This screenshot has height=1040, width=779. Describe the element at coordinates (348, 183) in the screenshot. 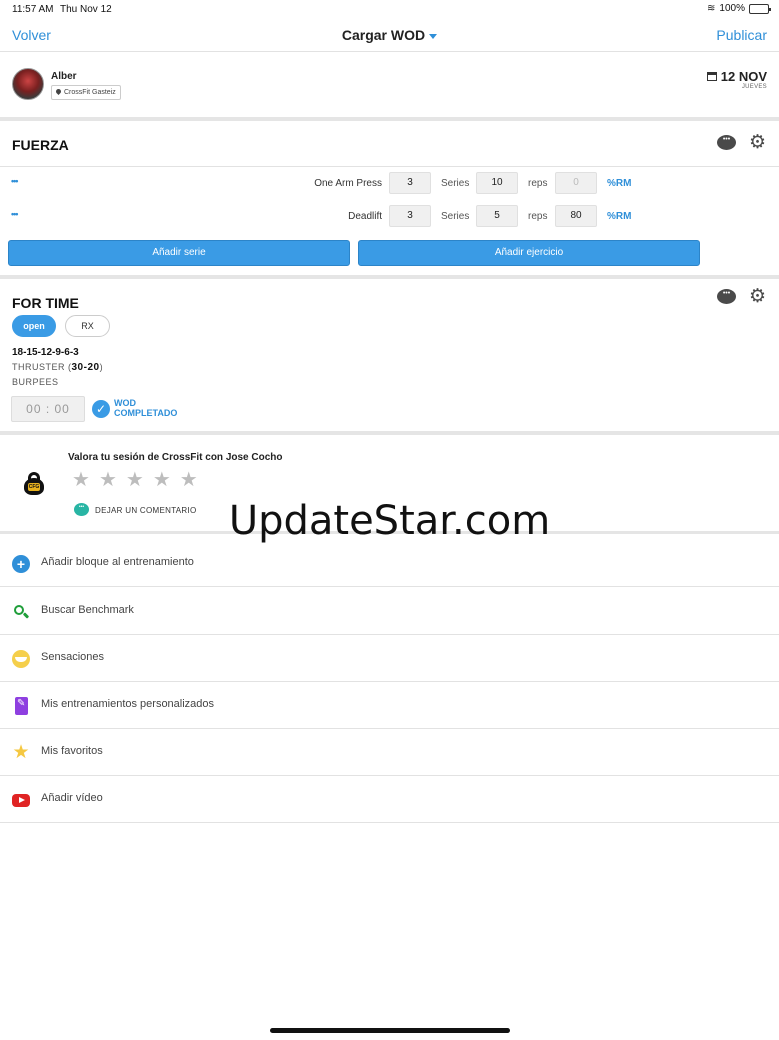

I see `exercise-name: One Arm Press` at that location.